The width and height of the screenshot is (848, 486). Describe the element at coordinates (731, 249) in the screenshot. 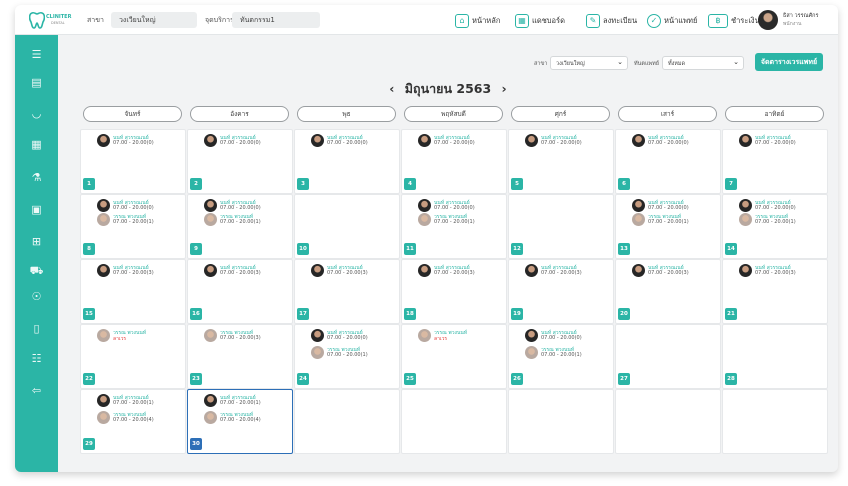

I see `day-number: 14` at that location.